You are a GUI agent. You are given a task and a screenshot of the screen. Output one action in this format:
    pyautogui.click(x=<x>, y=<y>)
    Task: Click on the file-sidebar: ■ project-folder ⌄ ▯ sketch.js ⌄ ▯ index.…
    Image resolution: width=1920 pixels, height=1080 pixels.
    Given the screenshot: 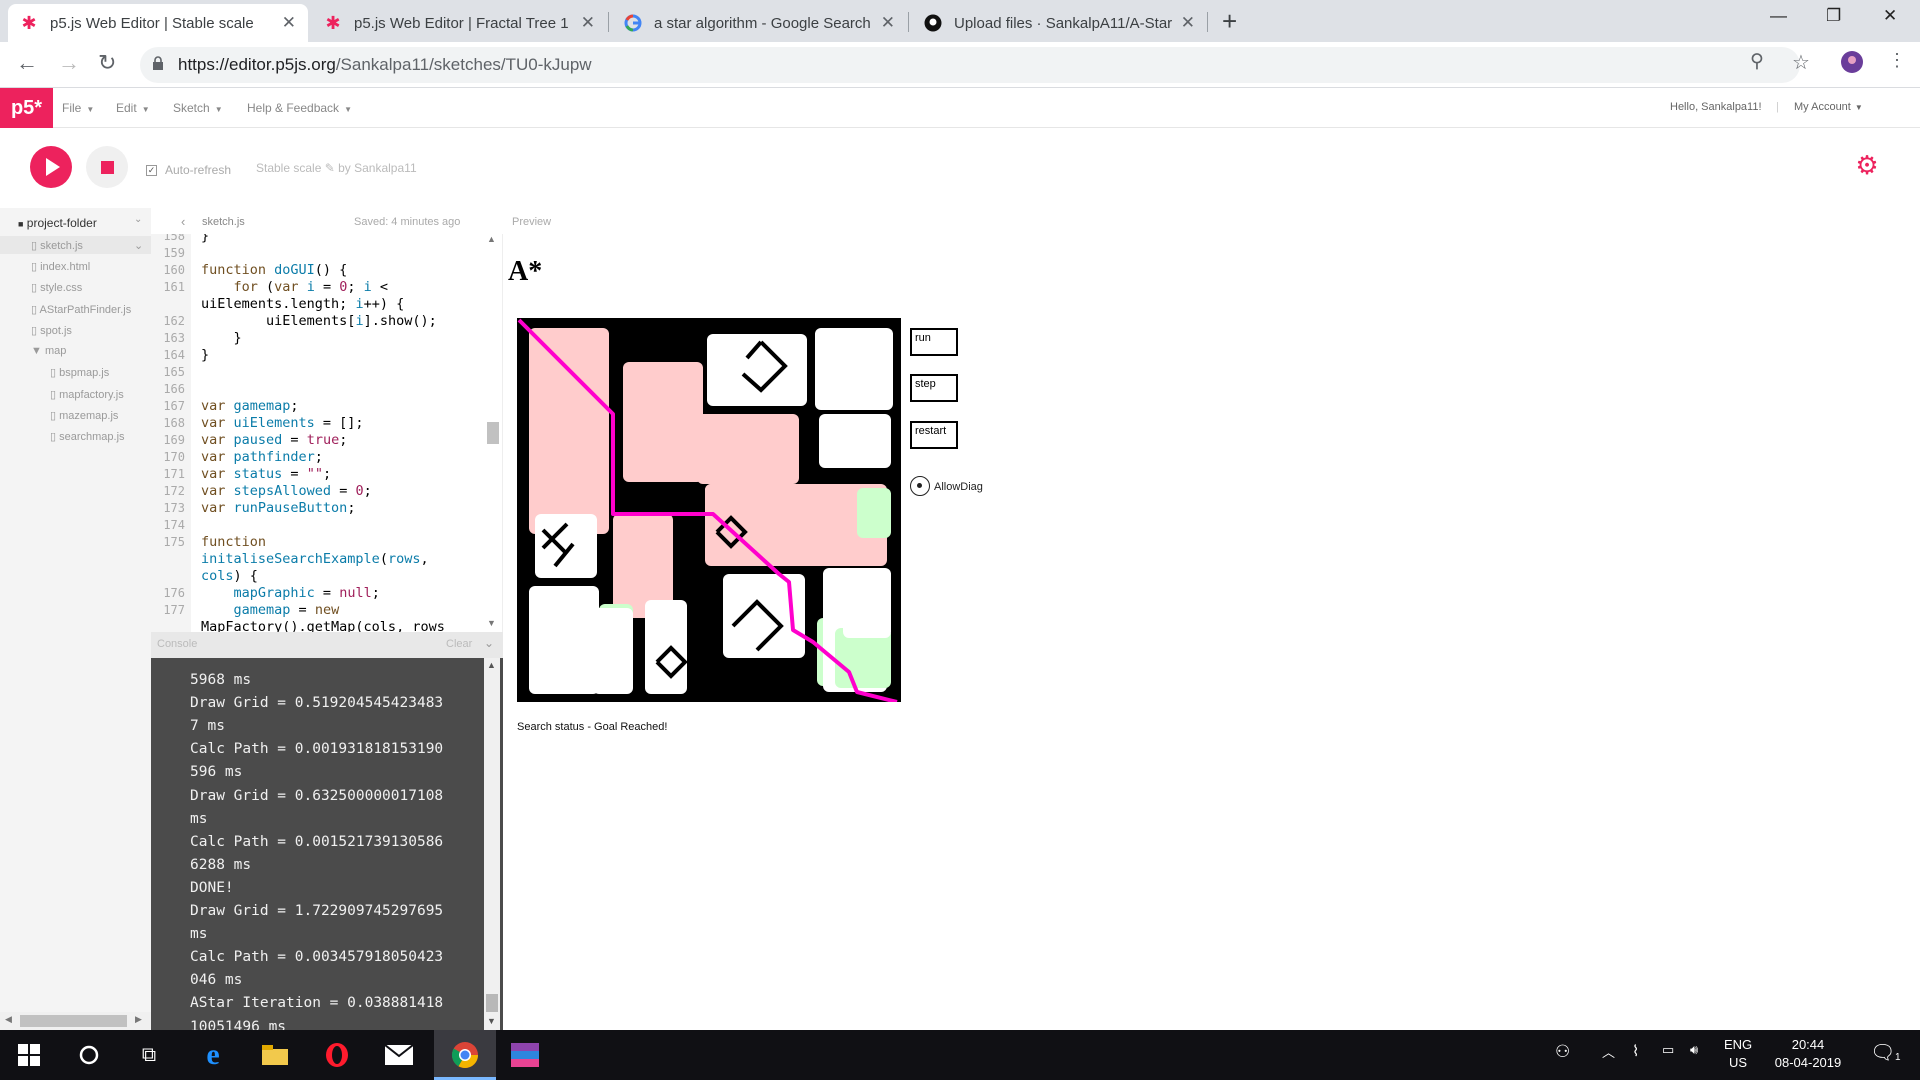 What is the action you would take?
    pyautogui.click(x=75, y=619)
    